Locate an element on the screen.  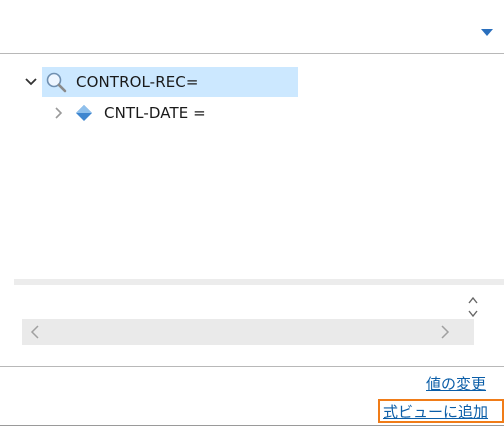
tree-row-cntl-date: CNTL-DATE = is located at coordinates (132, 113).